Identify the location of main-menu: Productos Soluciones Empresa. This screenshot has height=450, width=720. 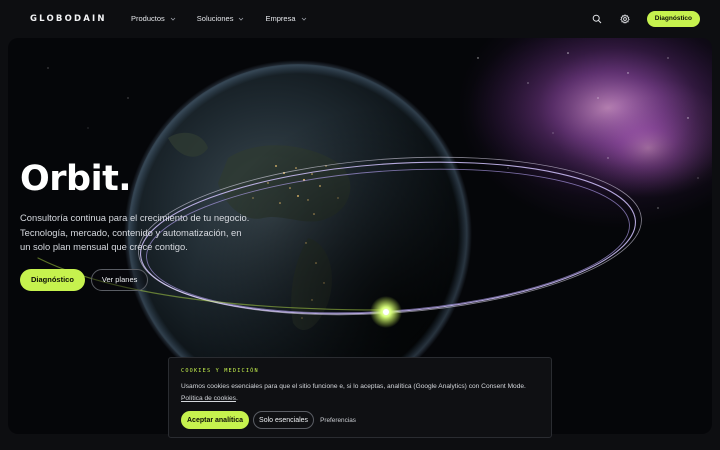
(229, 18).